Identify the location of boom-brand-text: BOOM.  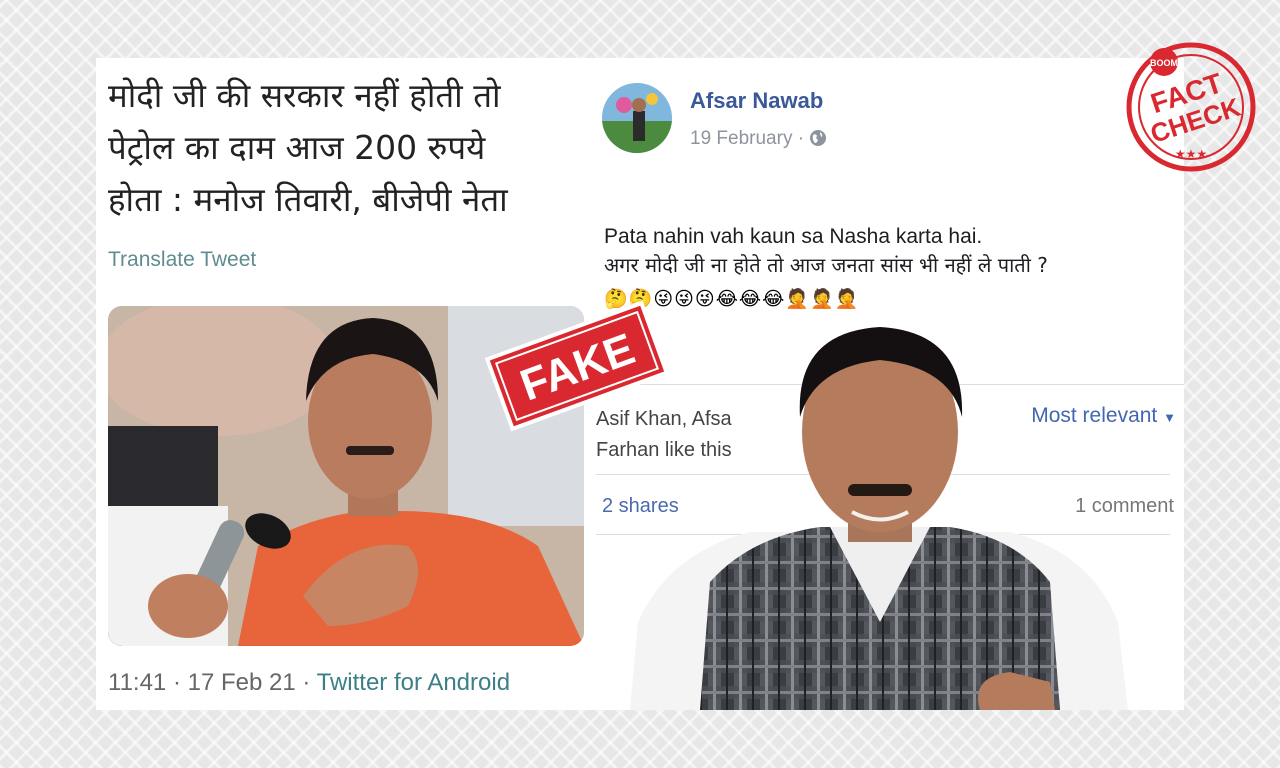
(1164, 63).